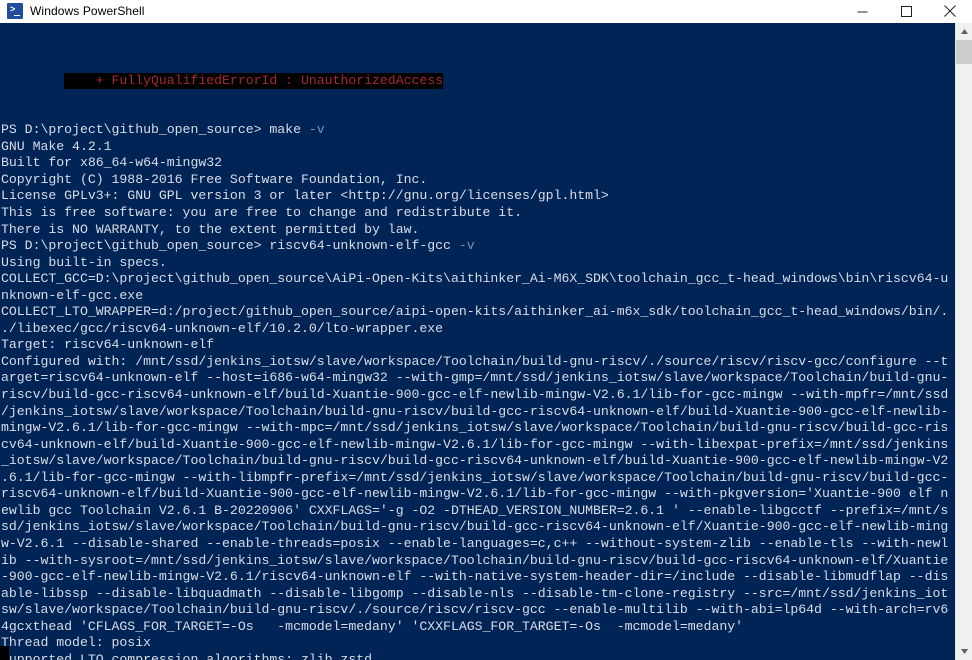 The height and width of the screenshot is (660, 972). Describe the element at coordinates (87, 11) in the screenshot. I see `window-title: Windows PowerShell` at that location.